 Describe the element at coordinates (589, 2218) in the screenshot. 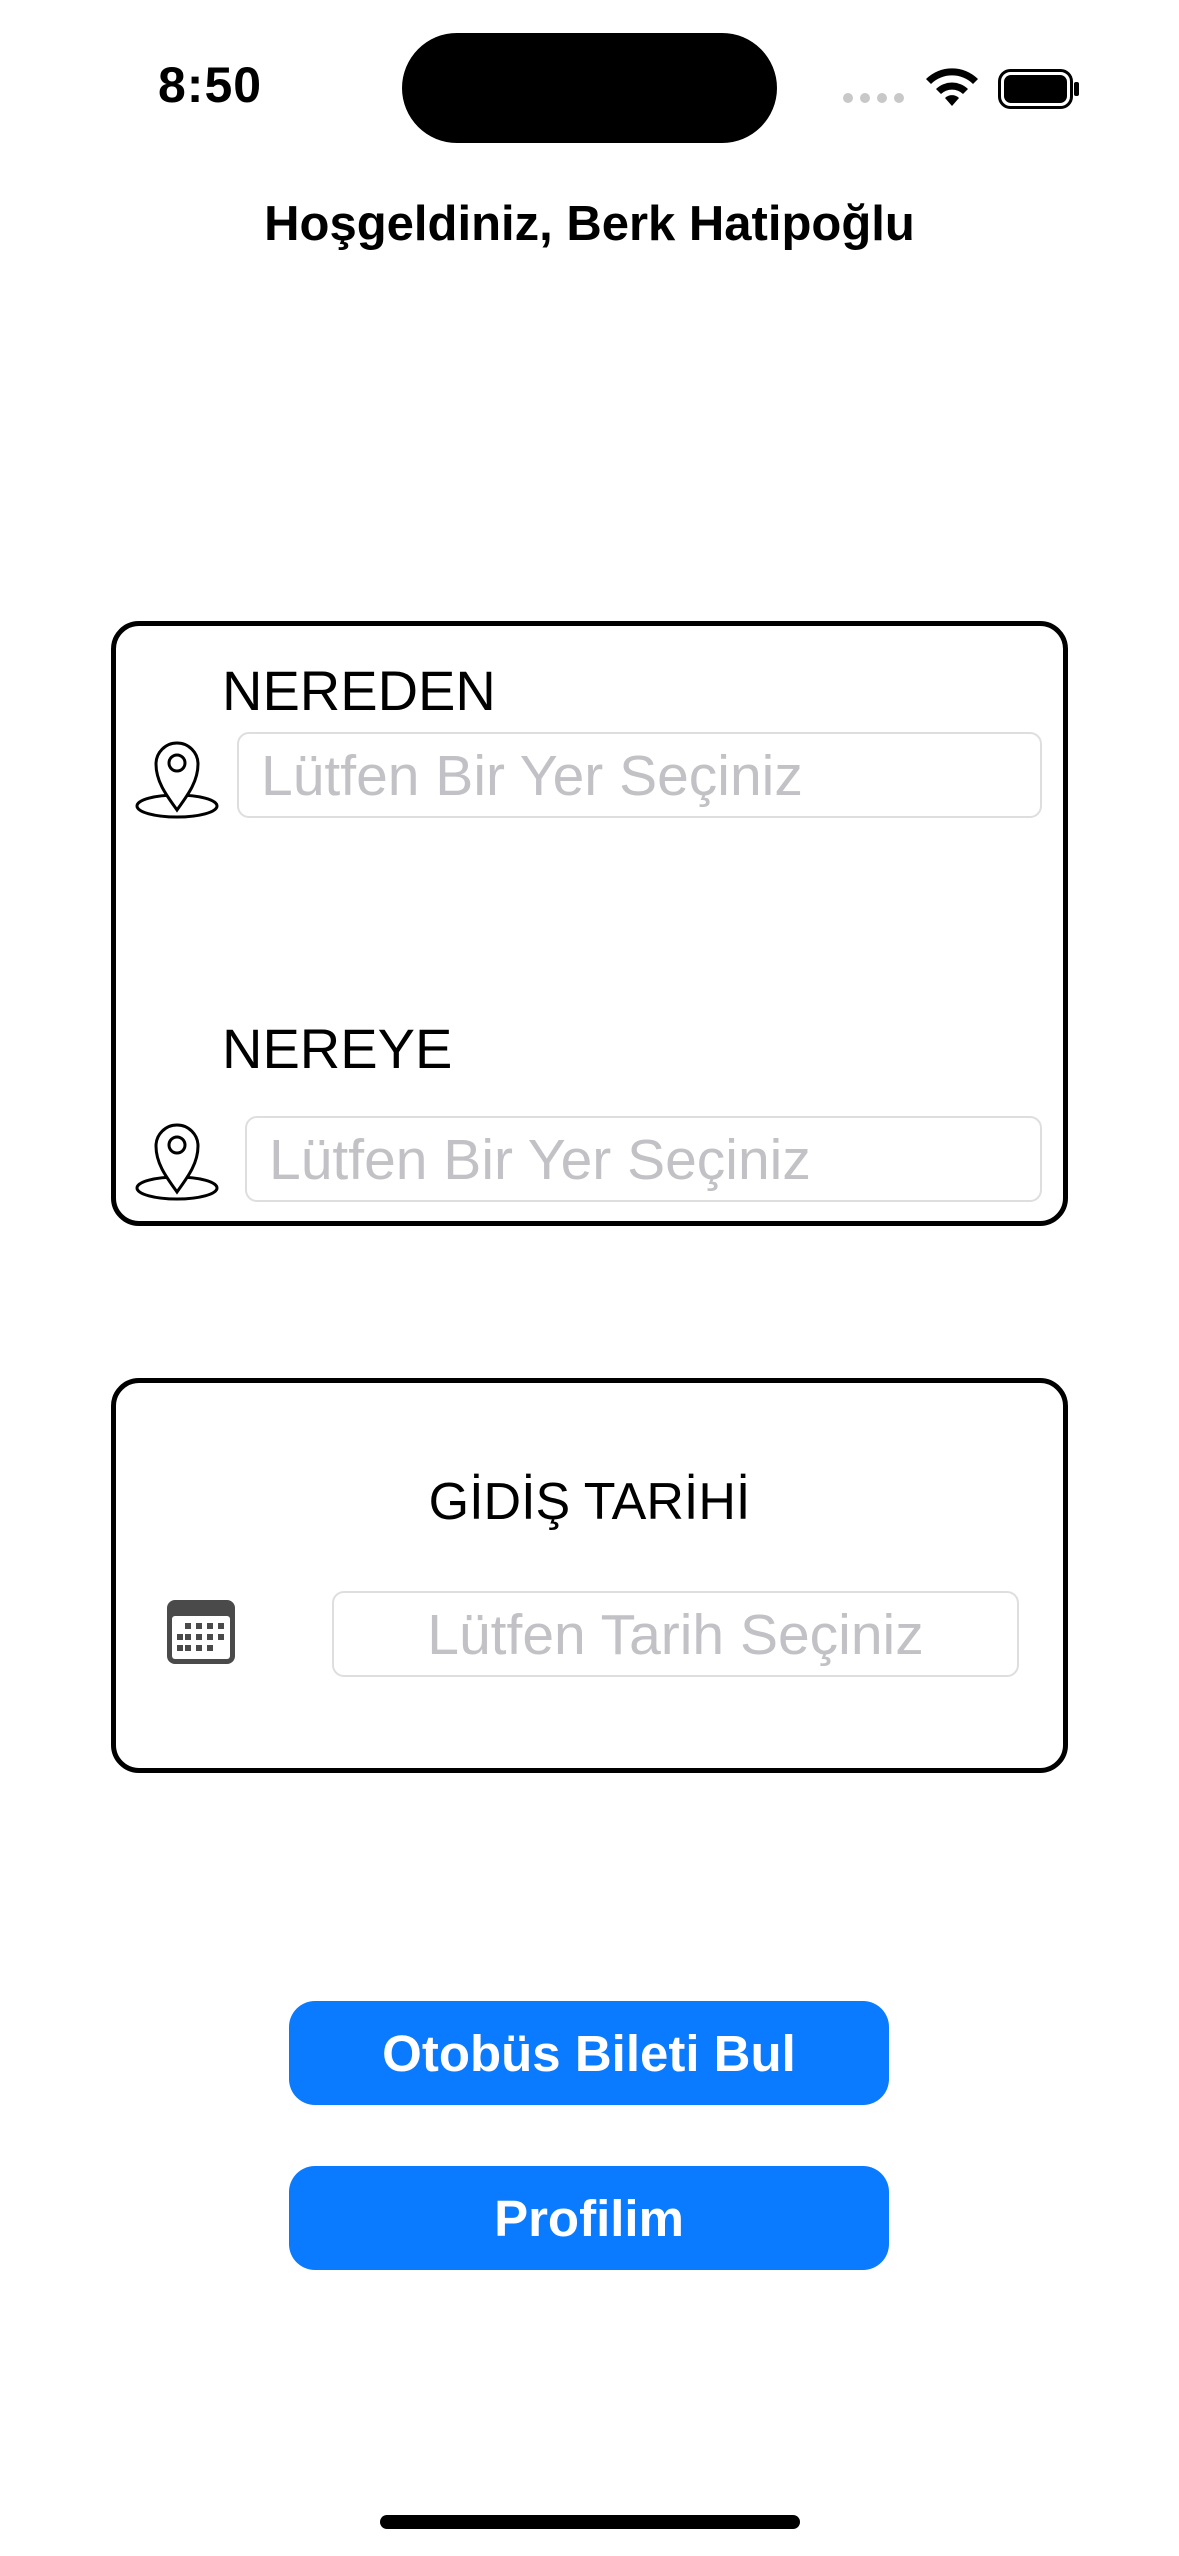

I see `profile-button: Profilim` at that location.